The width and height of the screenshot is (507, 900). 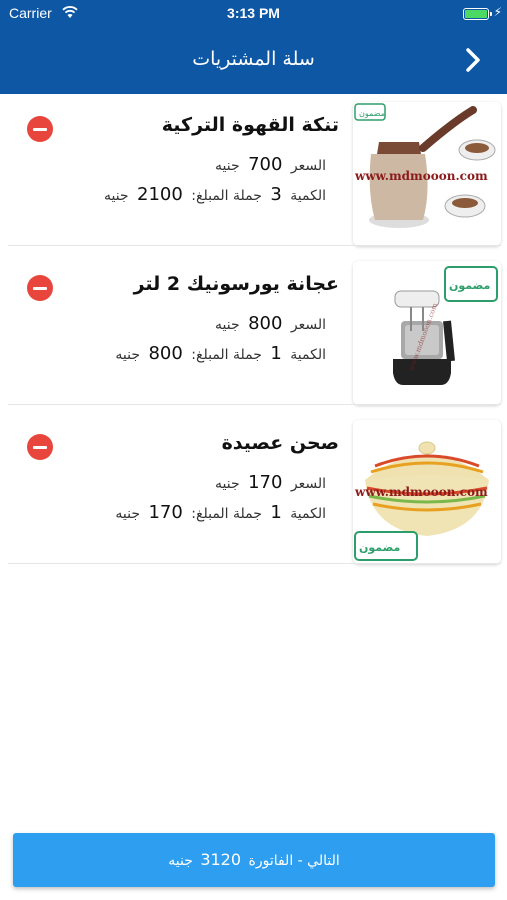 I want to click on item-quantity: الكمية 1 جملة المبلغ: 170 جنيه, so click(x=220, y=512).